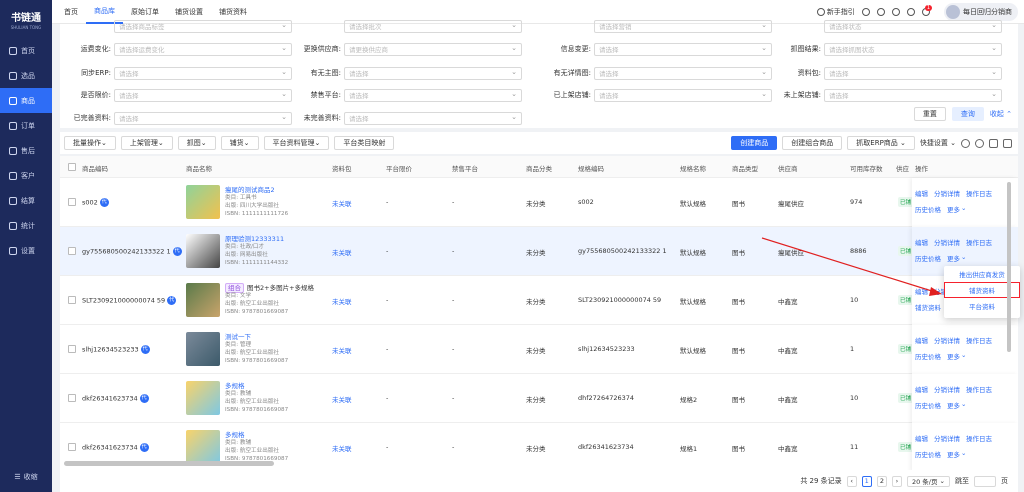 This screenshot has height=492, width=1024. What do you see at coordinates (866, 481) in the screenshot?
I see `page-1-button: 1` at bounding box center [866, 481].